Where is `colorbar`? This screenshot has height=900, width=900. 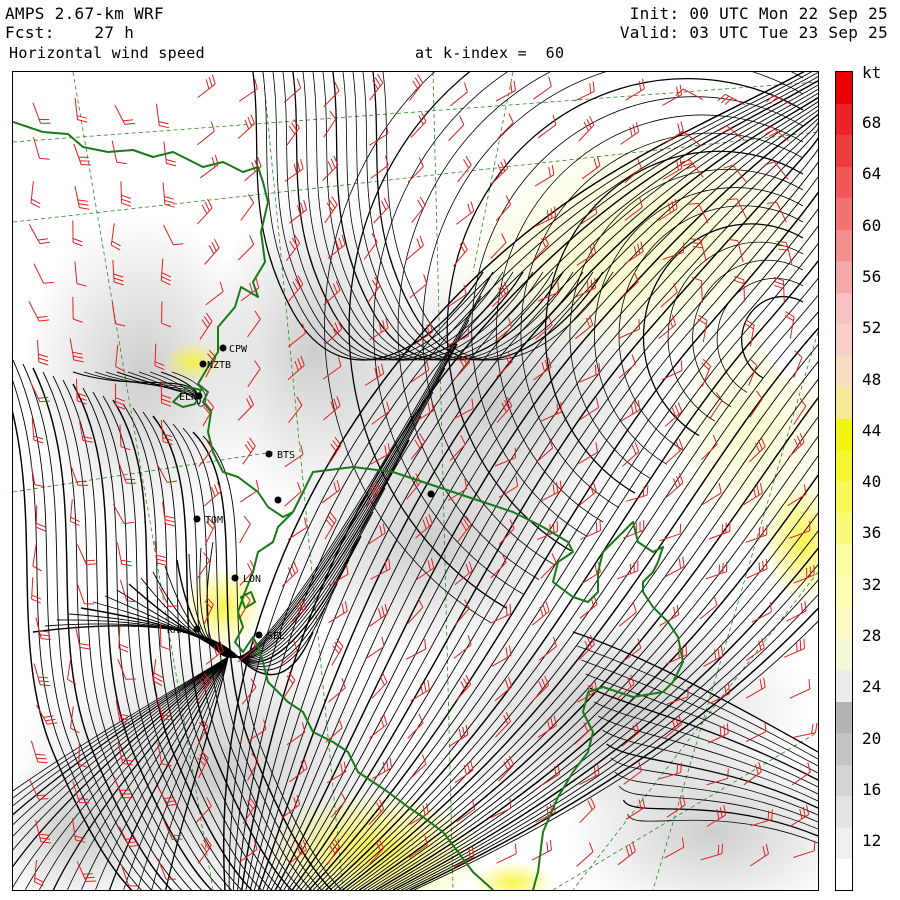 colorbar is located at coordinates (844, 481).